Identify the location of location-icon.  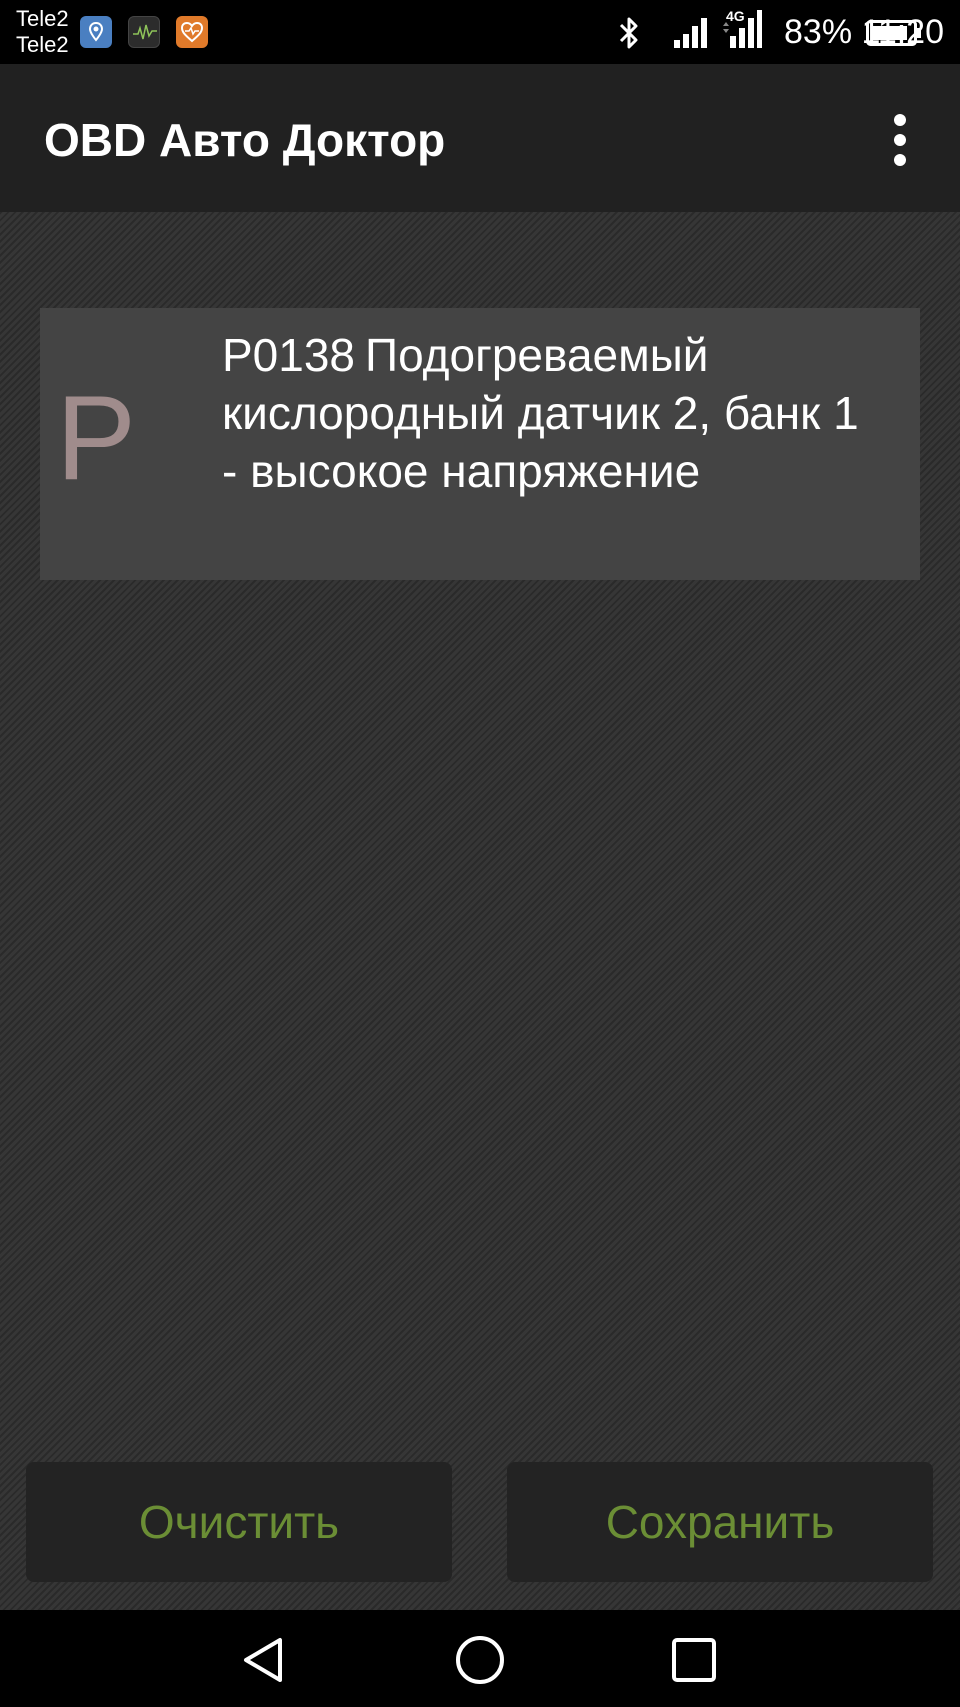
(96, 32).